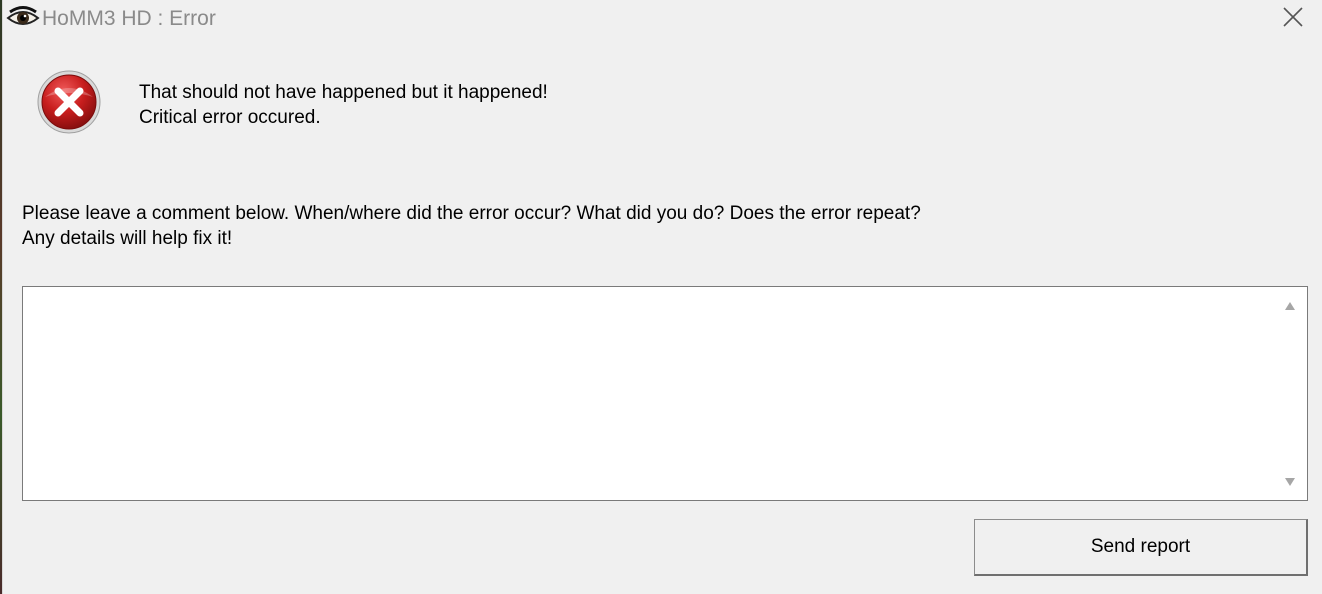 The image size is (1322, 594). I want to click on error-icon, so click(69, 102).